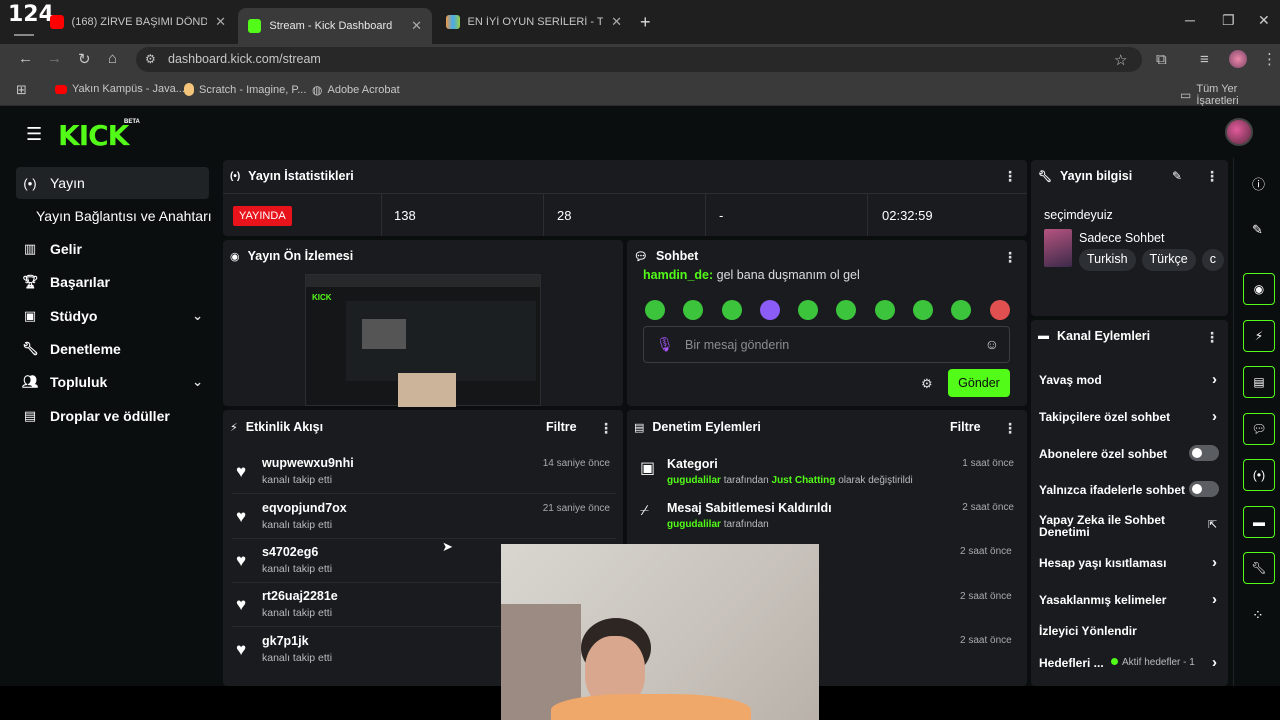 The height and width of the screenshot is (720, 1280). I want to click on document-icon: ▤, so click(639, 427).